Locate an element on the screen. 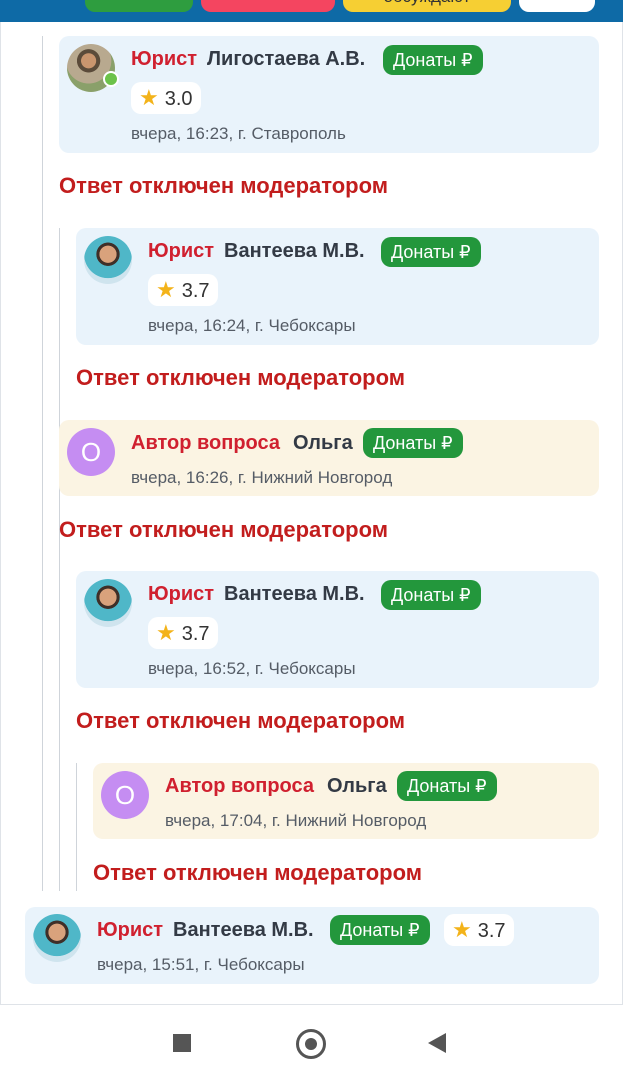  author-name: Лигостаева А.В. is located at coordinates (286, 59).